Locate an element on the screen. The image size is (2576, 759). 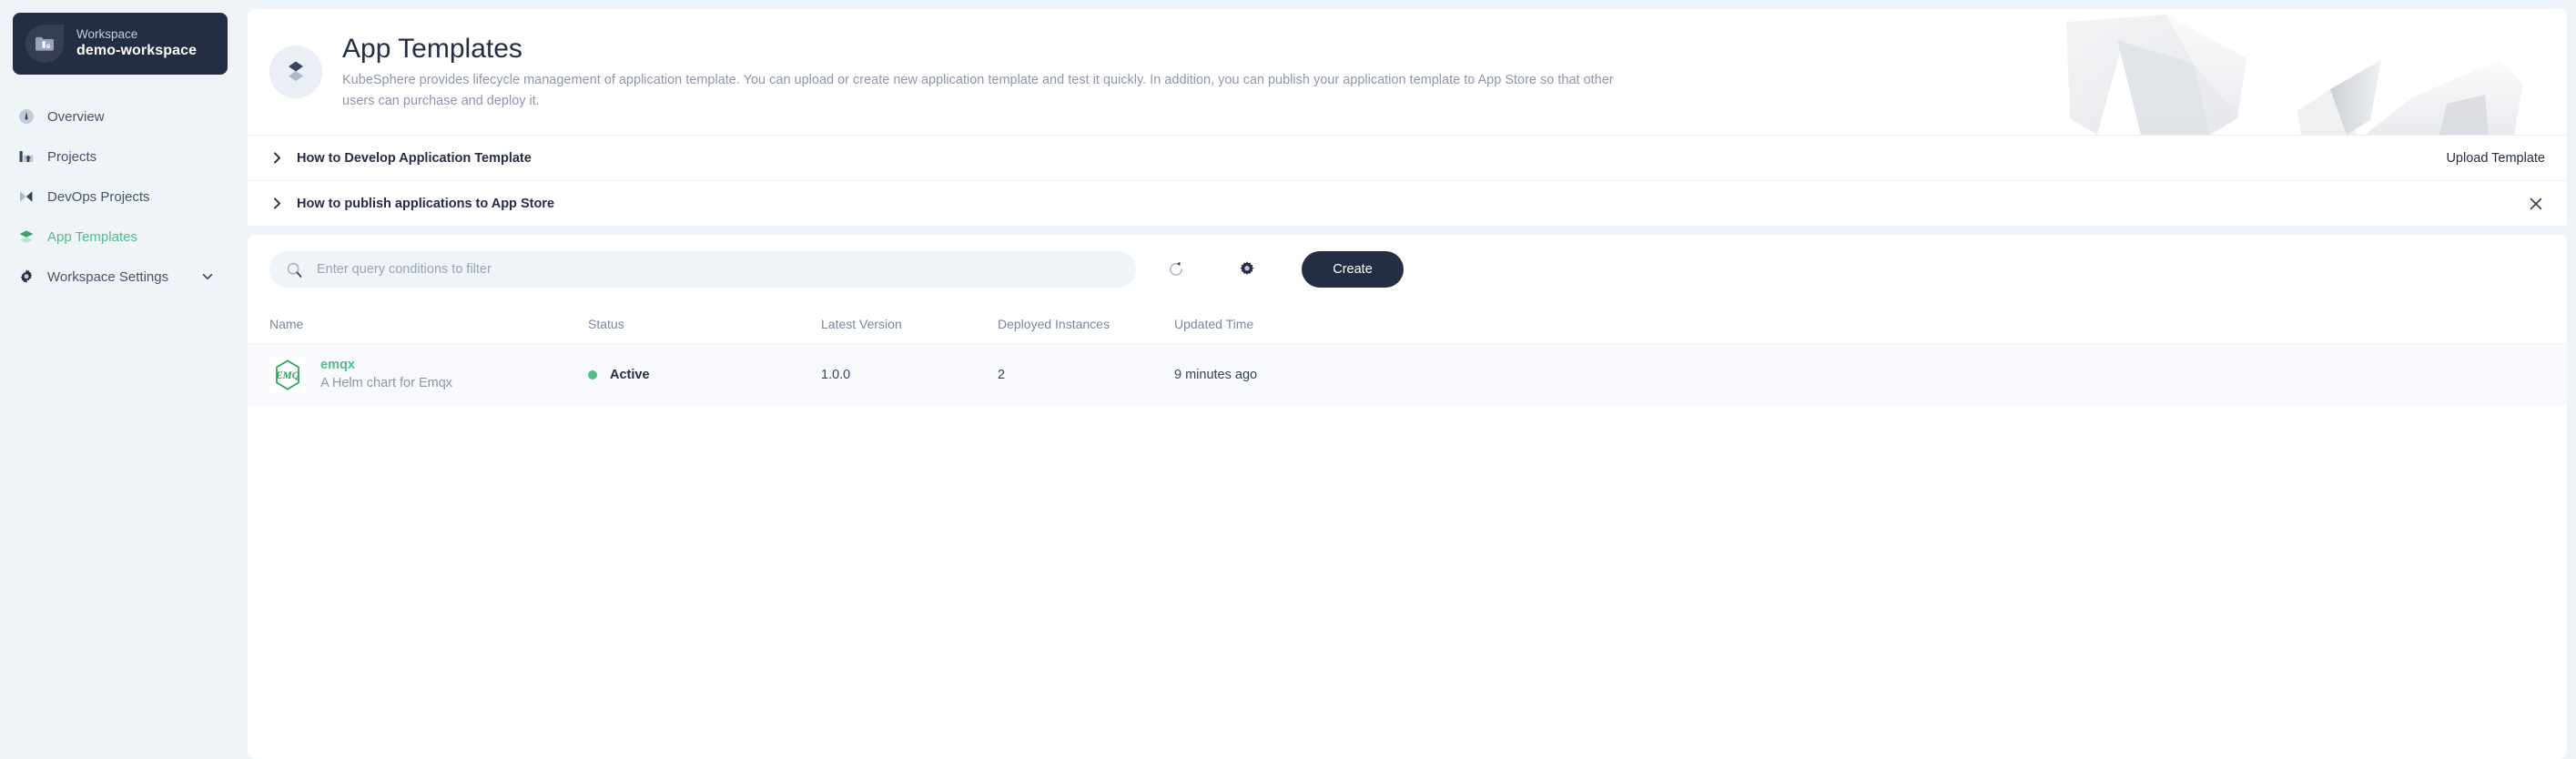
table-toolbar: Create is located at coordinates (1407, 270).